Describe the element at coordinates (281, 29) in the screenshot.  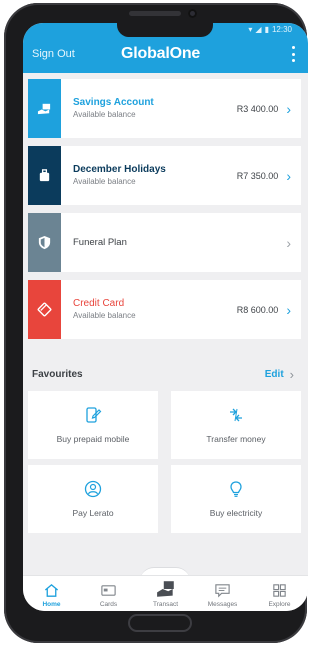
I see `status-time: 12:30` at that location.